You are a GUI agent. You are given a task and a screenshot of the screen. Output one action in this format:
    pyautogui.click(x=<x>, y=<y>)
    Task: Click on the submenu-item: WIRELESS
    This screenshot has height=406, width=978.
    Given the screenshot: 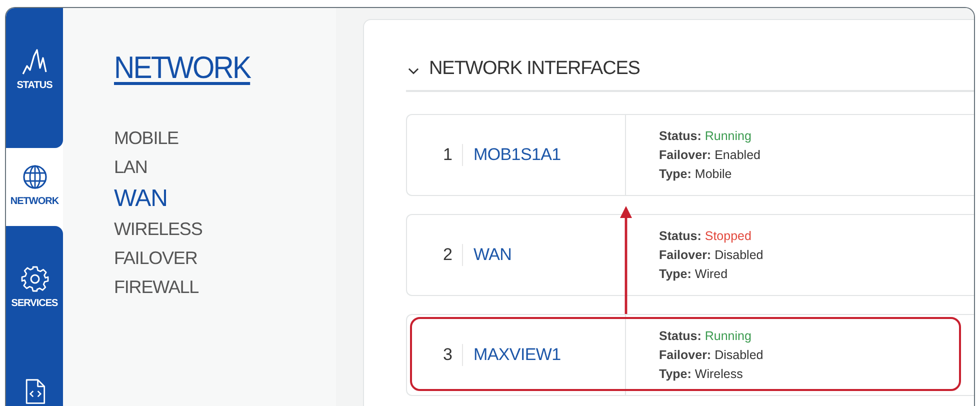 What is the action you would take?
    pyautogui.click(x=158, y=229)
    